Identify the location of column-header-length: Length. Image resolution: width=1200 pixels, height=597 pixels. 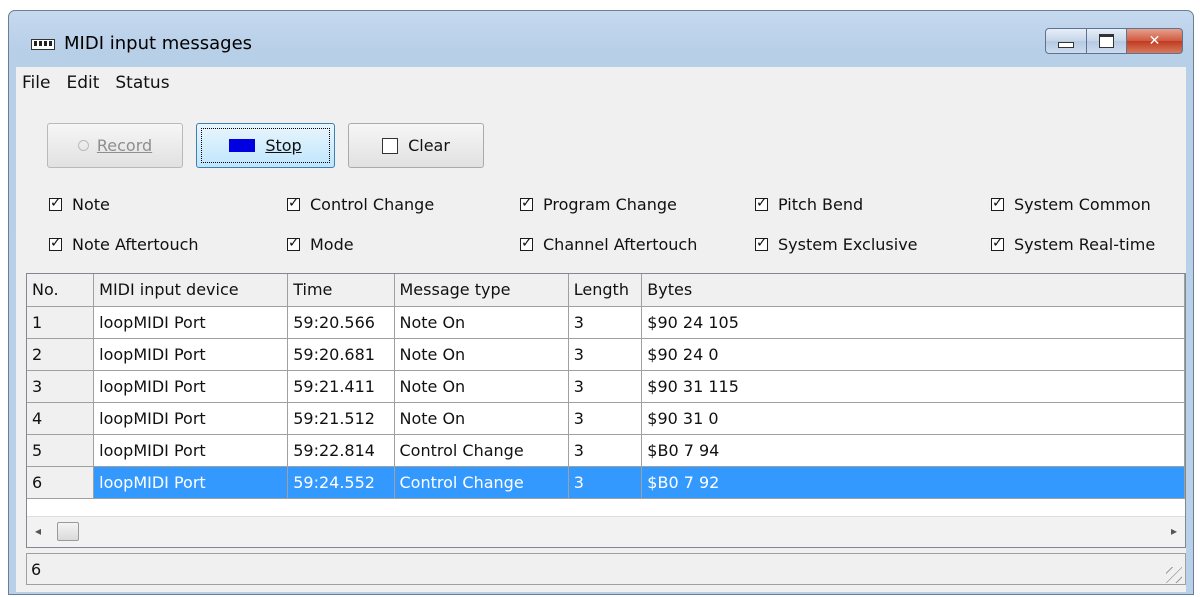
(605, 290).